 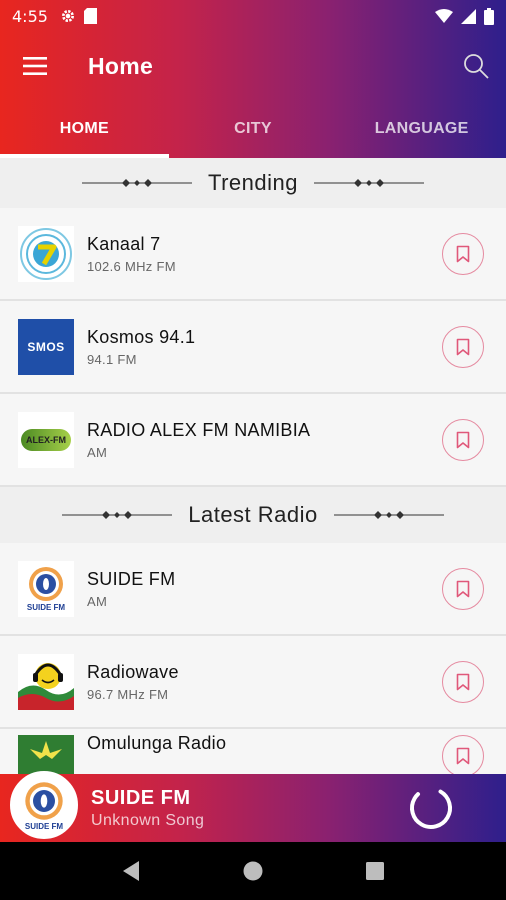 What do you see at coordinates (128, 694) in the screenshot?
I see `station-frequency: 96.7 MHz FM` at bounding box center [128, 694].